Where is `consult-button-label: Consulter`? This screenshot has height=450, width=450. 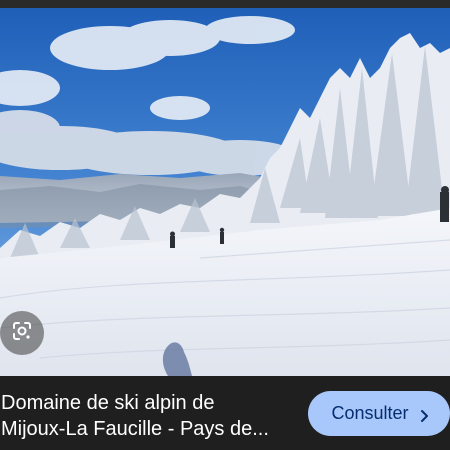
consult-button-label: Consulter is located at coordinates (370, 413).